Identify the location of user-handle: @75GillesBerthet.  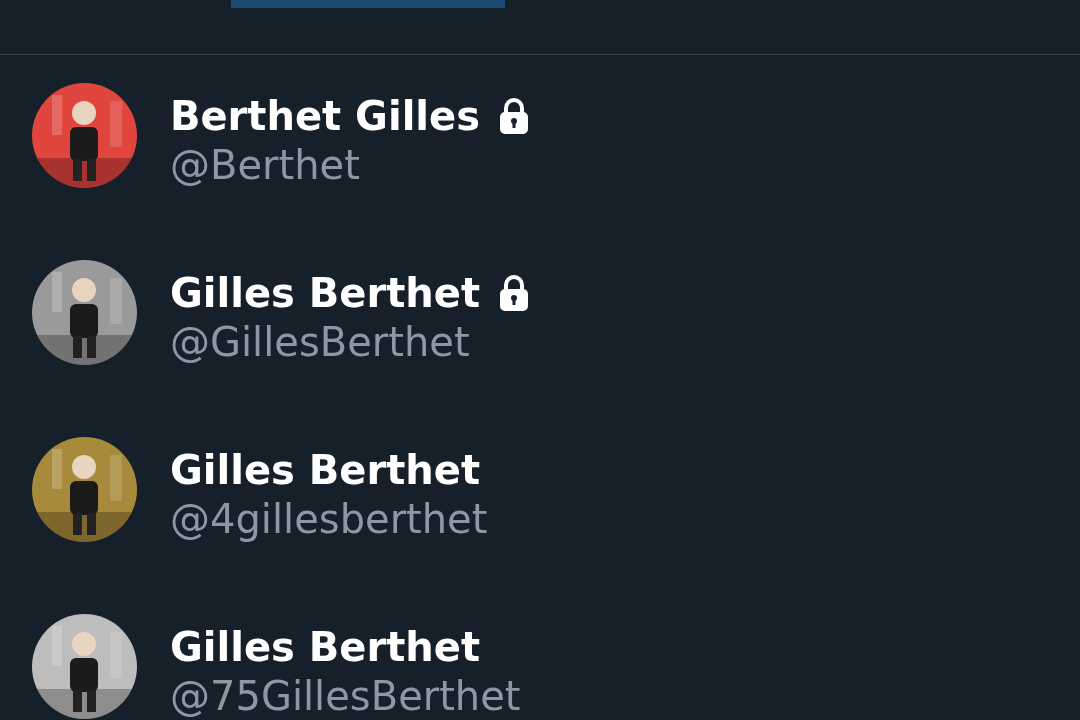
(345, 695).